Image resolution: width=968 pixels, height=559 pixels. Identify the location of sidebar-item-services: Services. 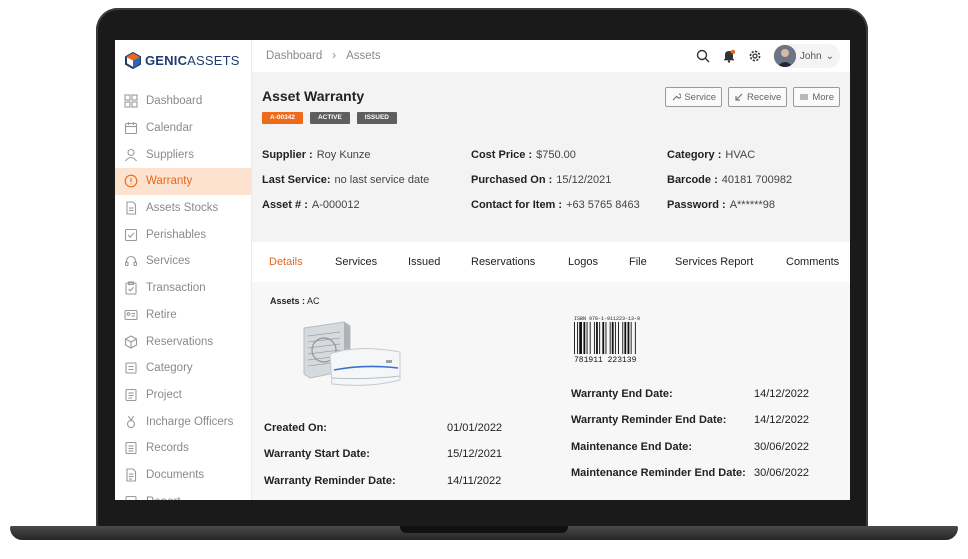
(183, 261).